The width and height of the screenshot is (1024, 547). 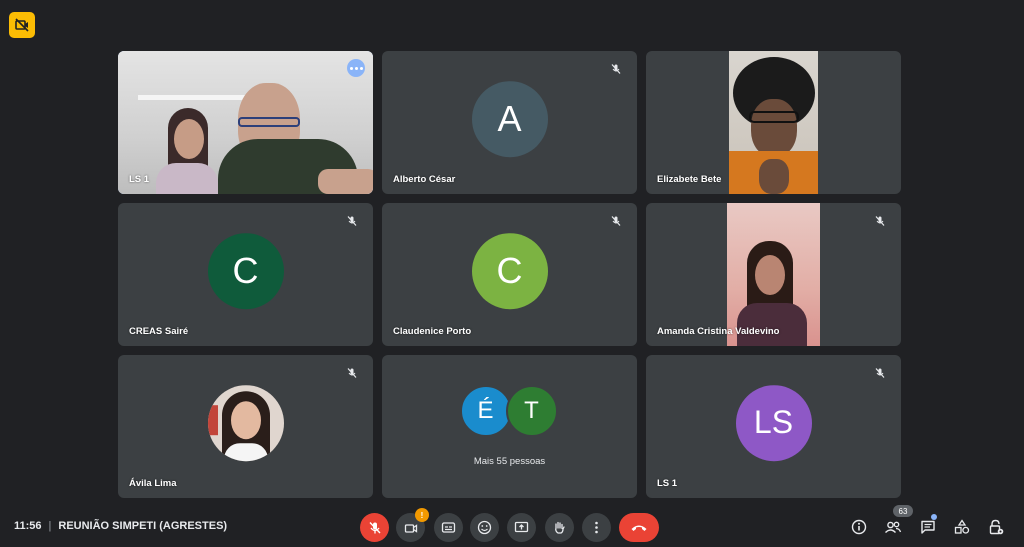 I want to click on meeting-details-button, so click(x=859, y=527).